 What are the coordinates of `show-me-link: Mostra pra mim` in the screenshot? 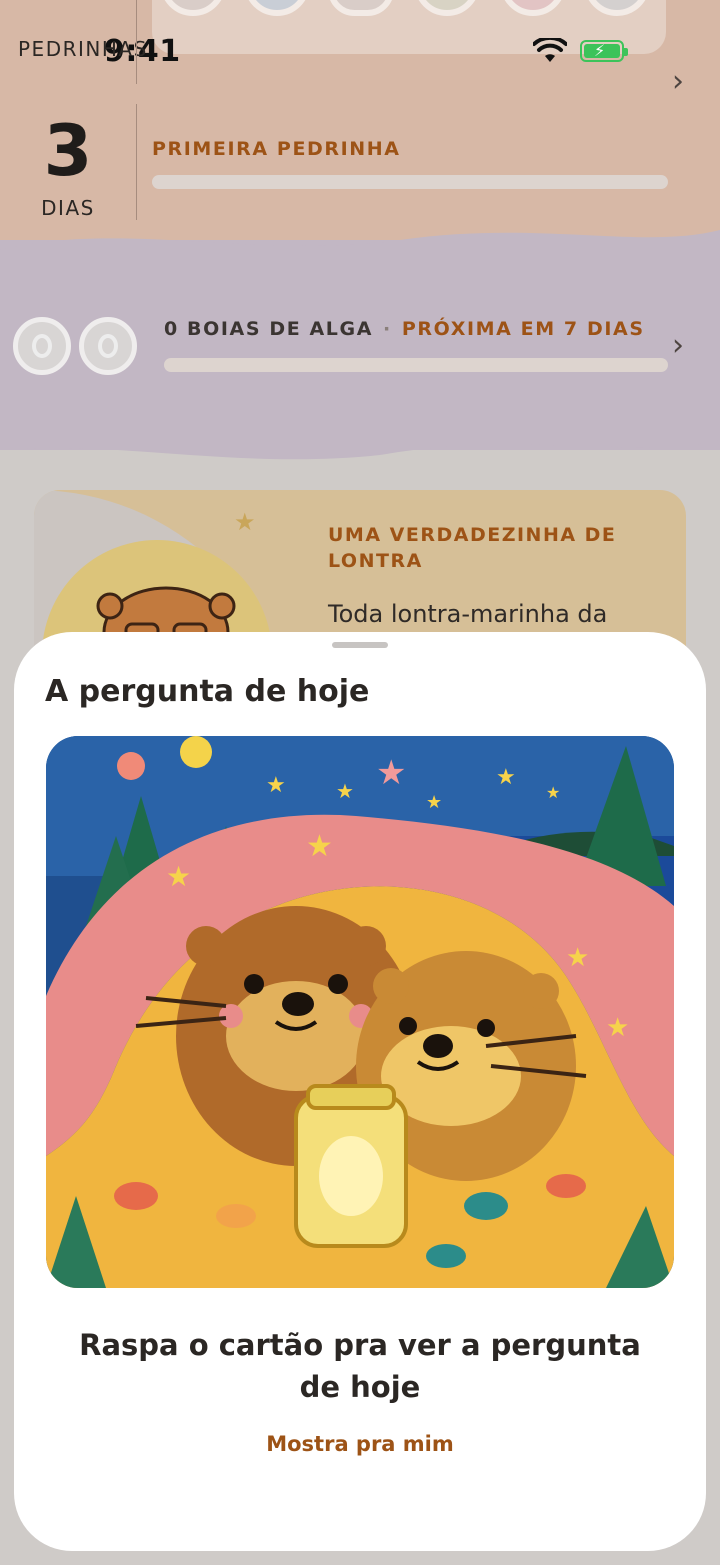 It's located at (360, 1444).